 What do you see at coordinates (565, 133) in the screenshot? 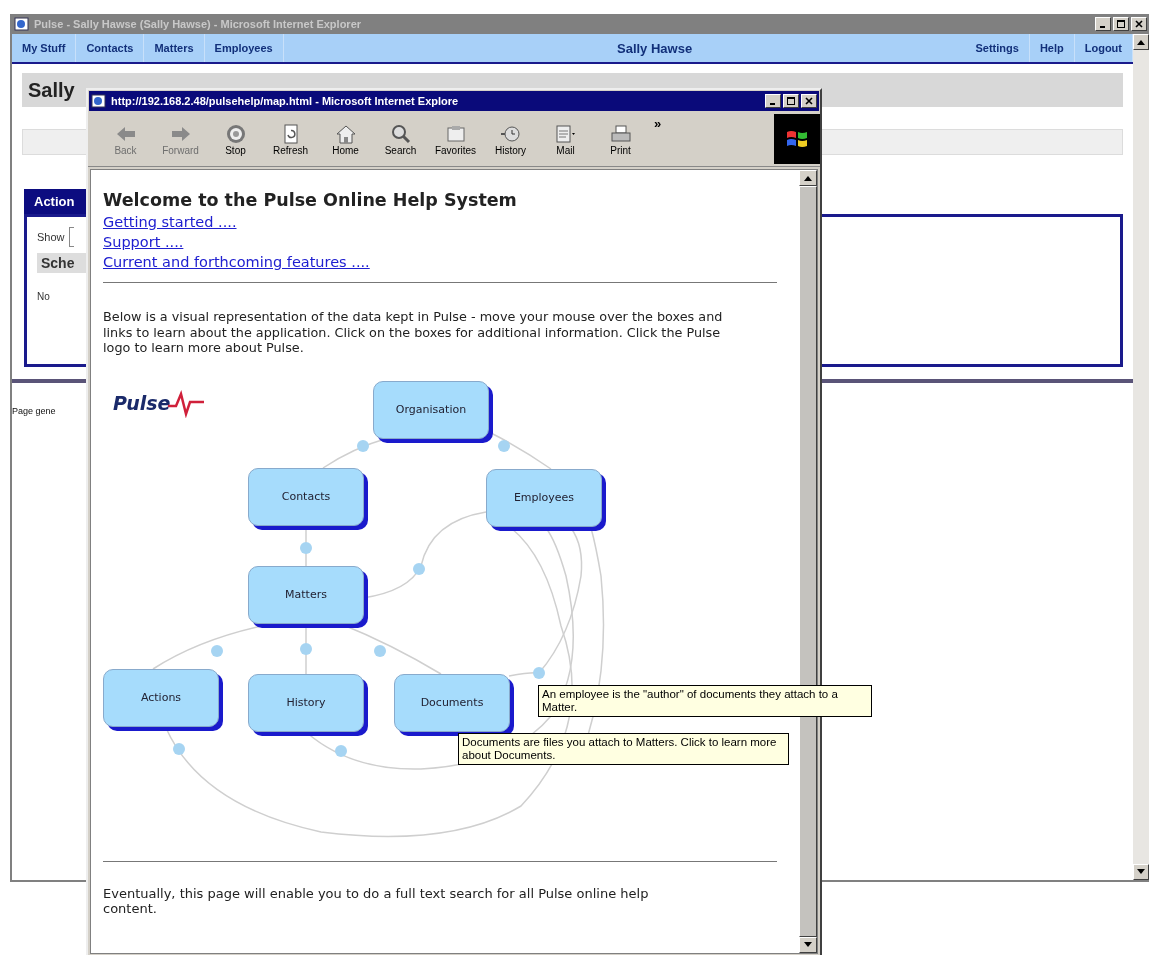
I see `mail-icon` at bounding box center [565, 133].